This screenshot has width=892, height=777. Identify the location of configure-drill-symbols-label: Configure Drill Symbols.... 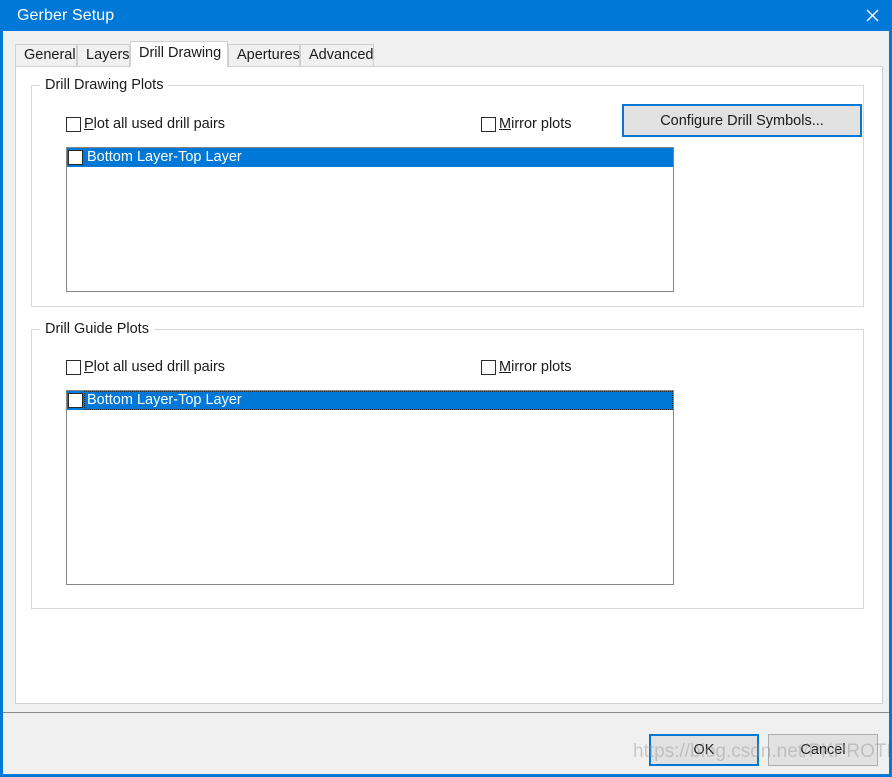
(742, 120).